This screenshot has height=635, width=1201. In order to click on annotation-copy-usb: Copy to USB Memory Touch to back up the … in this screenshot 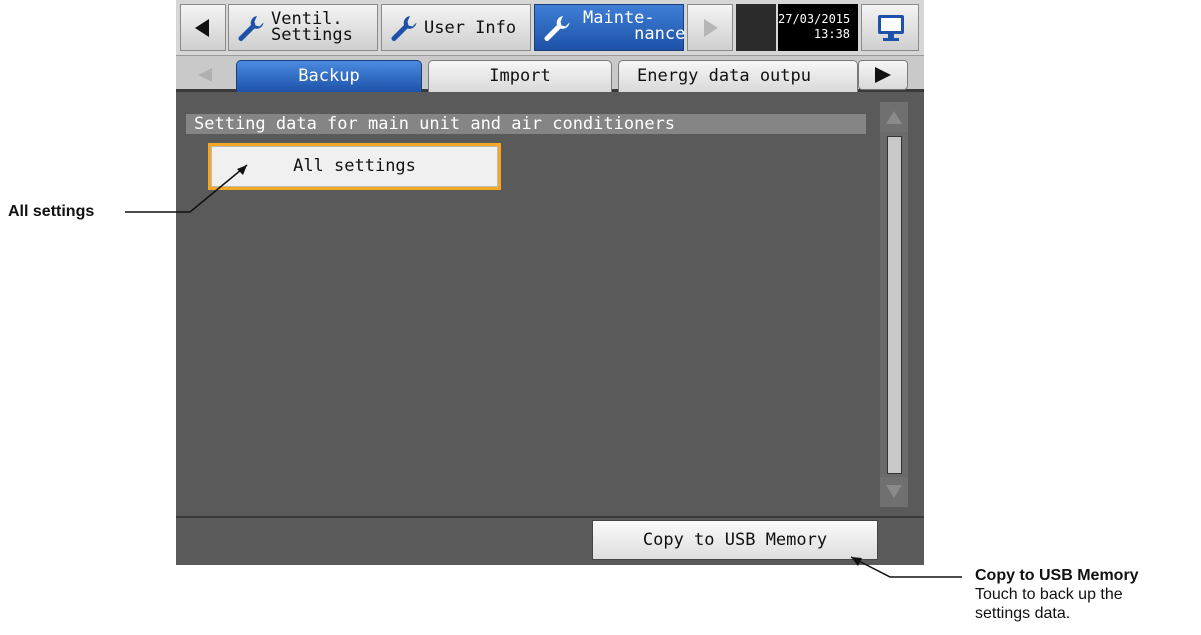, I will do `click(1057, 594)`.